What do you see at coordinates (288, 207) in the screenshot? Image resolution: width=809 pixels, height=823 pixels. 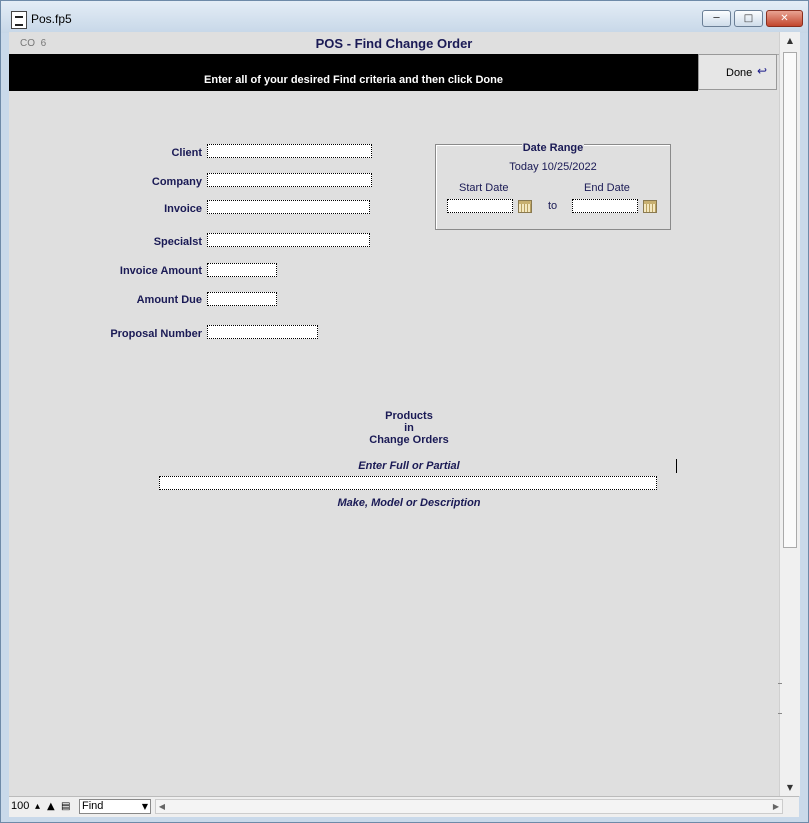 I see `invoice-input` at bounding box center [288, 207].